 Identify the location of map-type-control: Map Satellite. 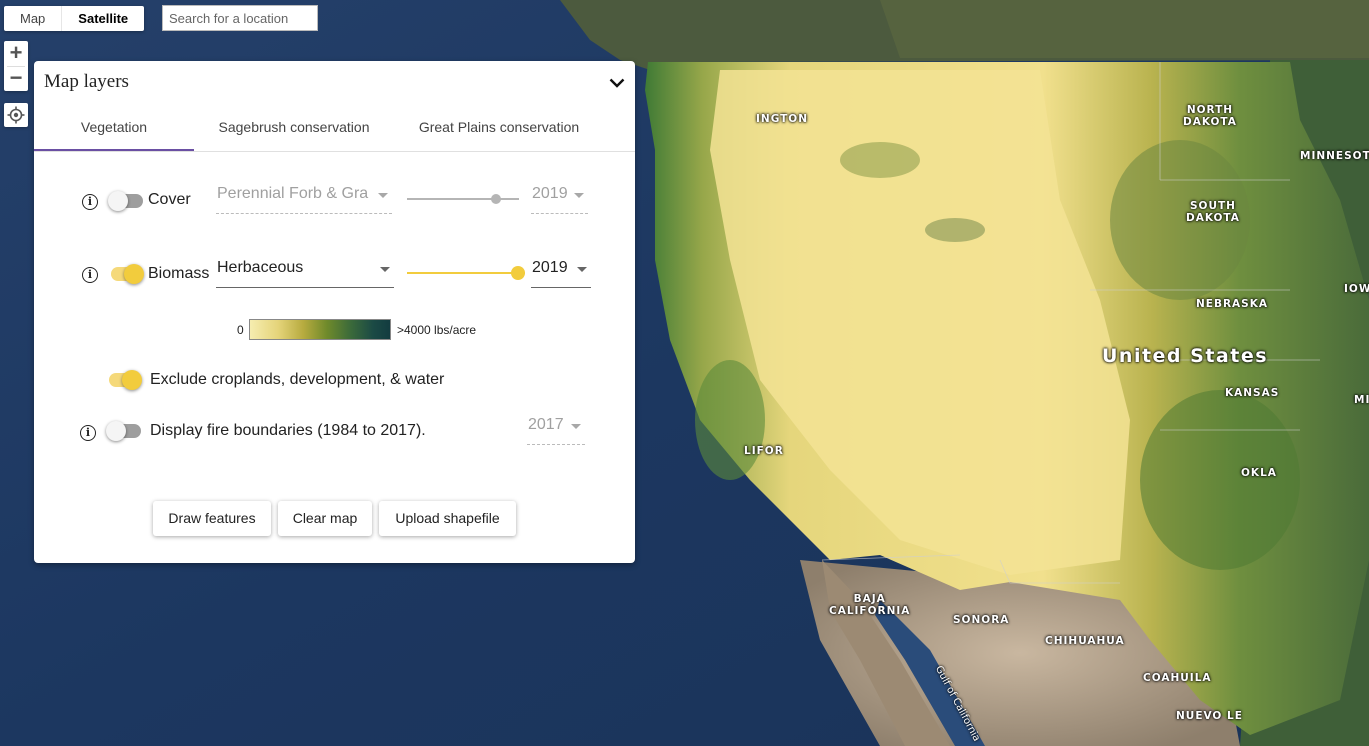
(74, 18).